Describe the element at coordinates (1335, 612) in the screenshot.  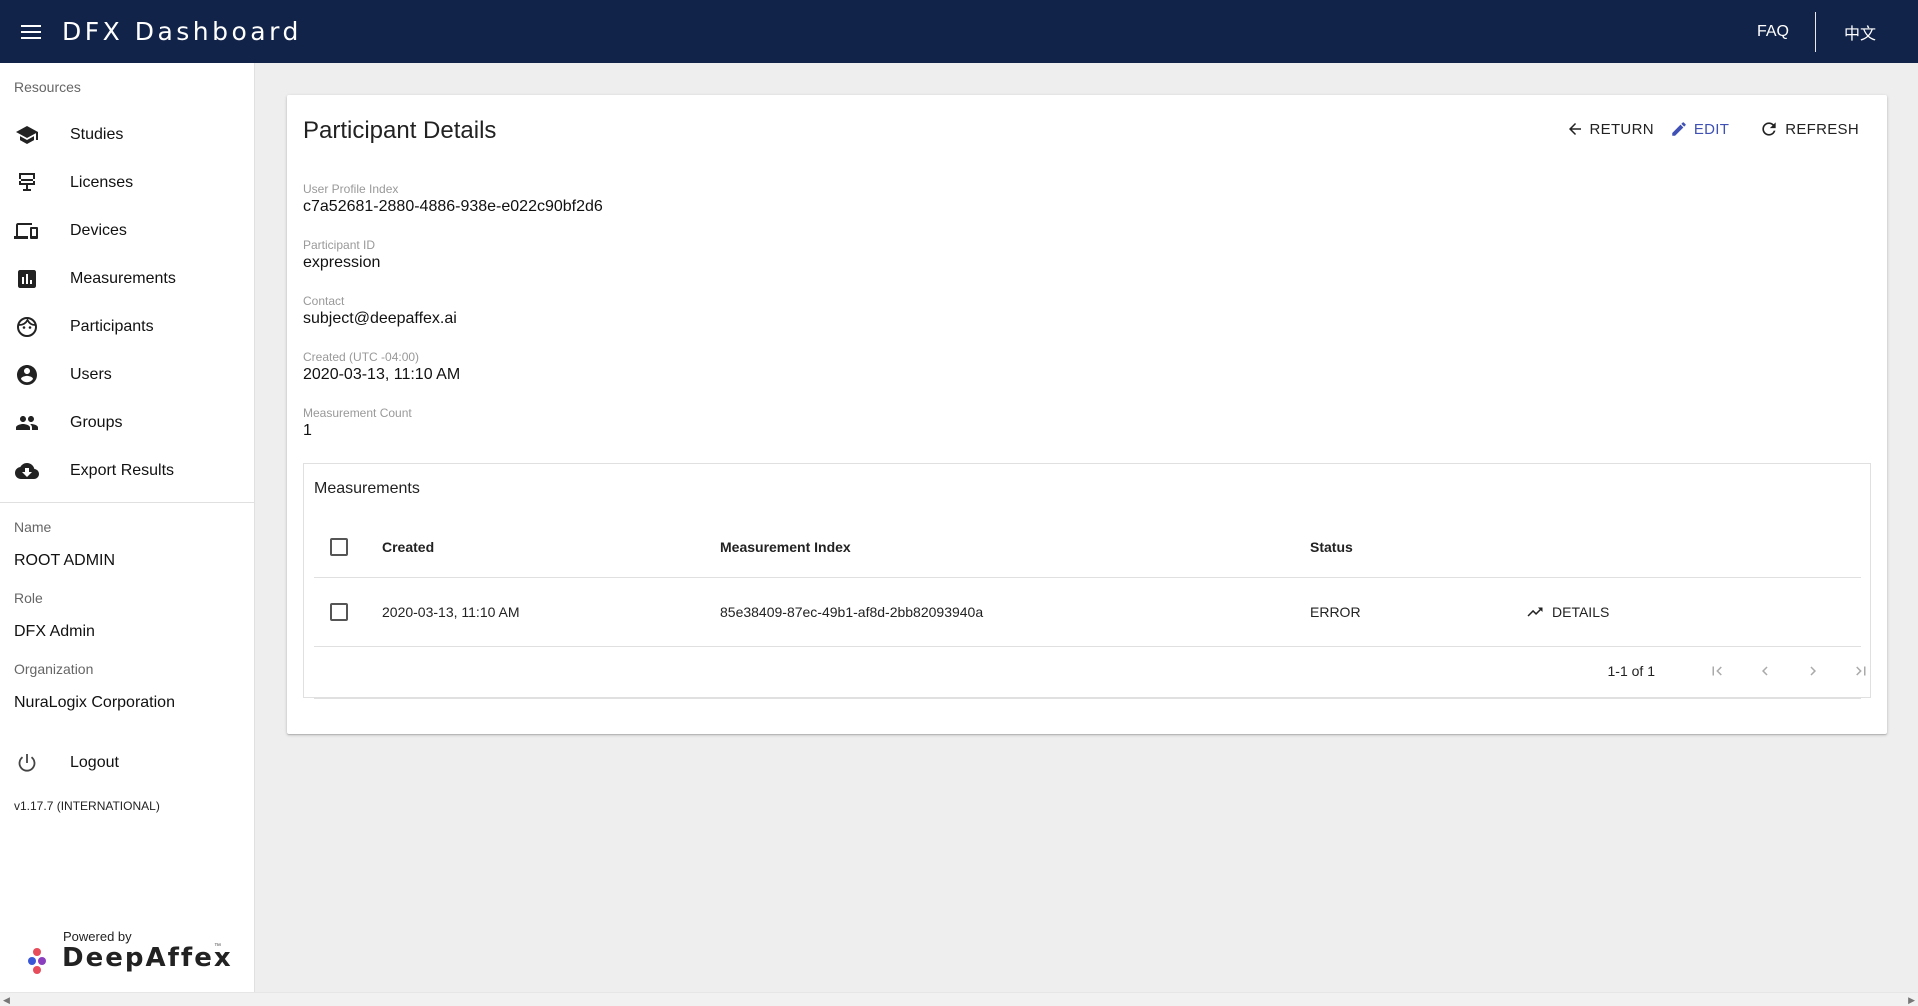
I see `cell-status: ERROR` at that location.